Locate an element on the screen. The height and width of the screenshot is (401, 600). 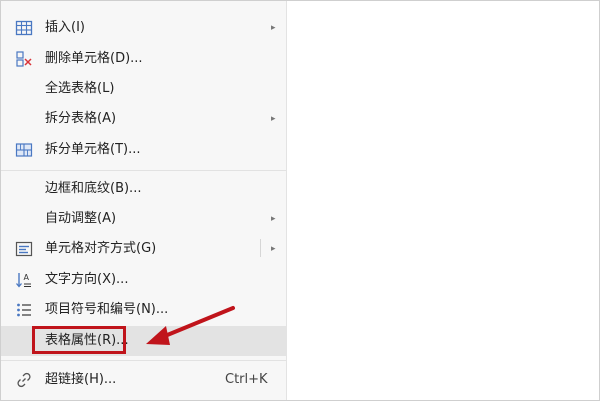
annotation-arrow-icon is located at coordinates (190, 325).